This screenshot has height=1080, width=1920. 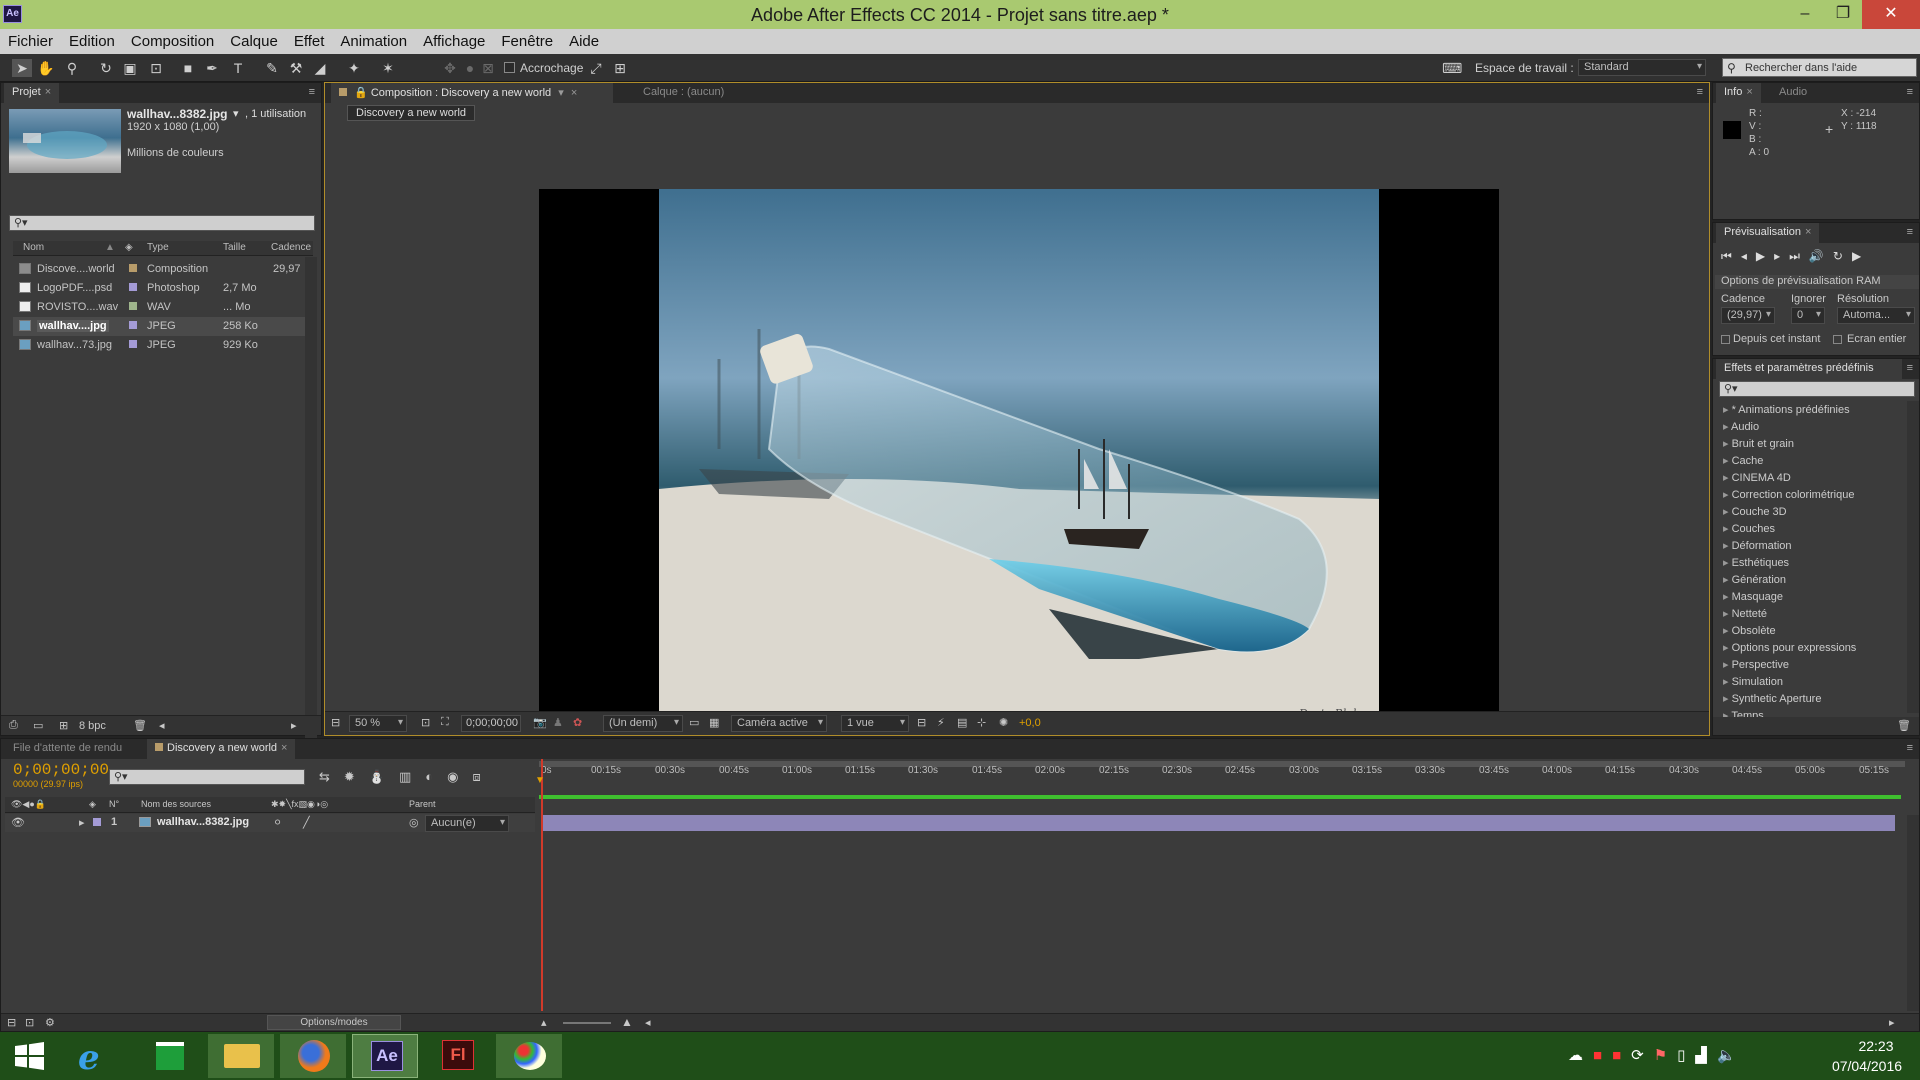 What do you see at coordinates (176, 804) in the screenshot?
I see `column-source-name: Nom des sources` at bounding box center [176, 804].